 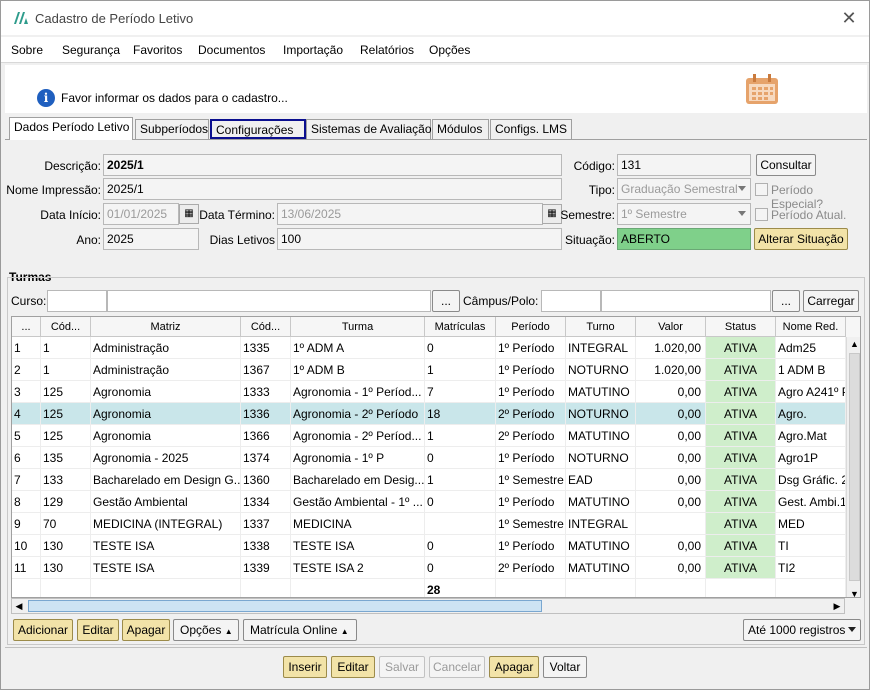 What do you see at coordinates (853, 592) in the screenshot?
I see `scroll-down-icon: ▼` at bounding box center [853, 592].